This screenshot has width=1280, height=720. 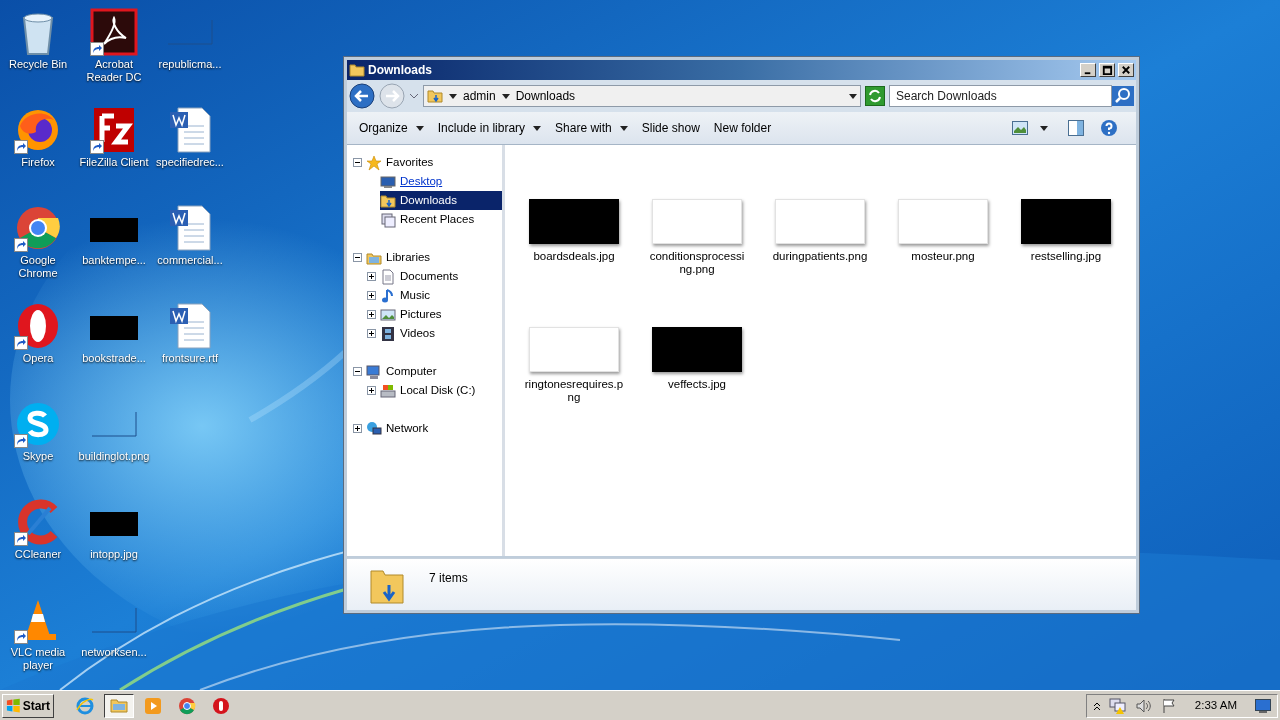 What do you see at coordinates (875, 96) in the screenshot?
I see `refresh-icon` at bounding box center [875, 96].